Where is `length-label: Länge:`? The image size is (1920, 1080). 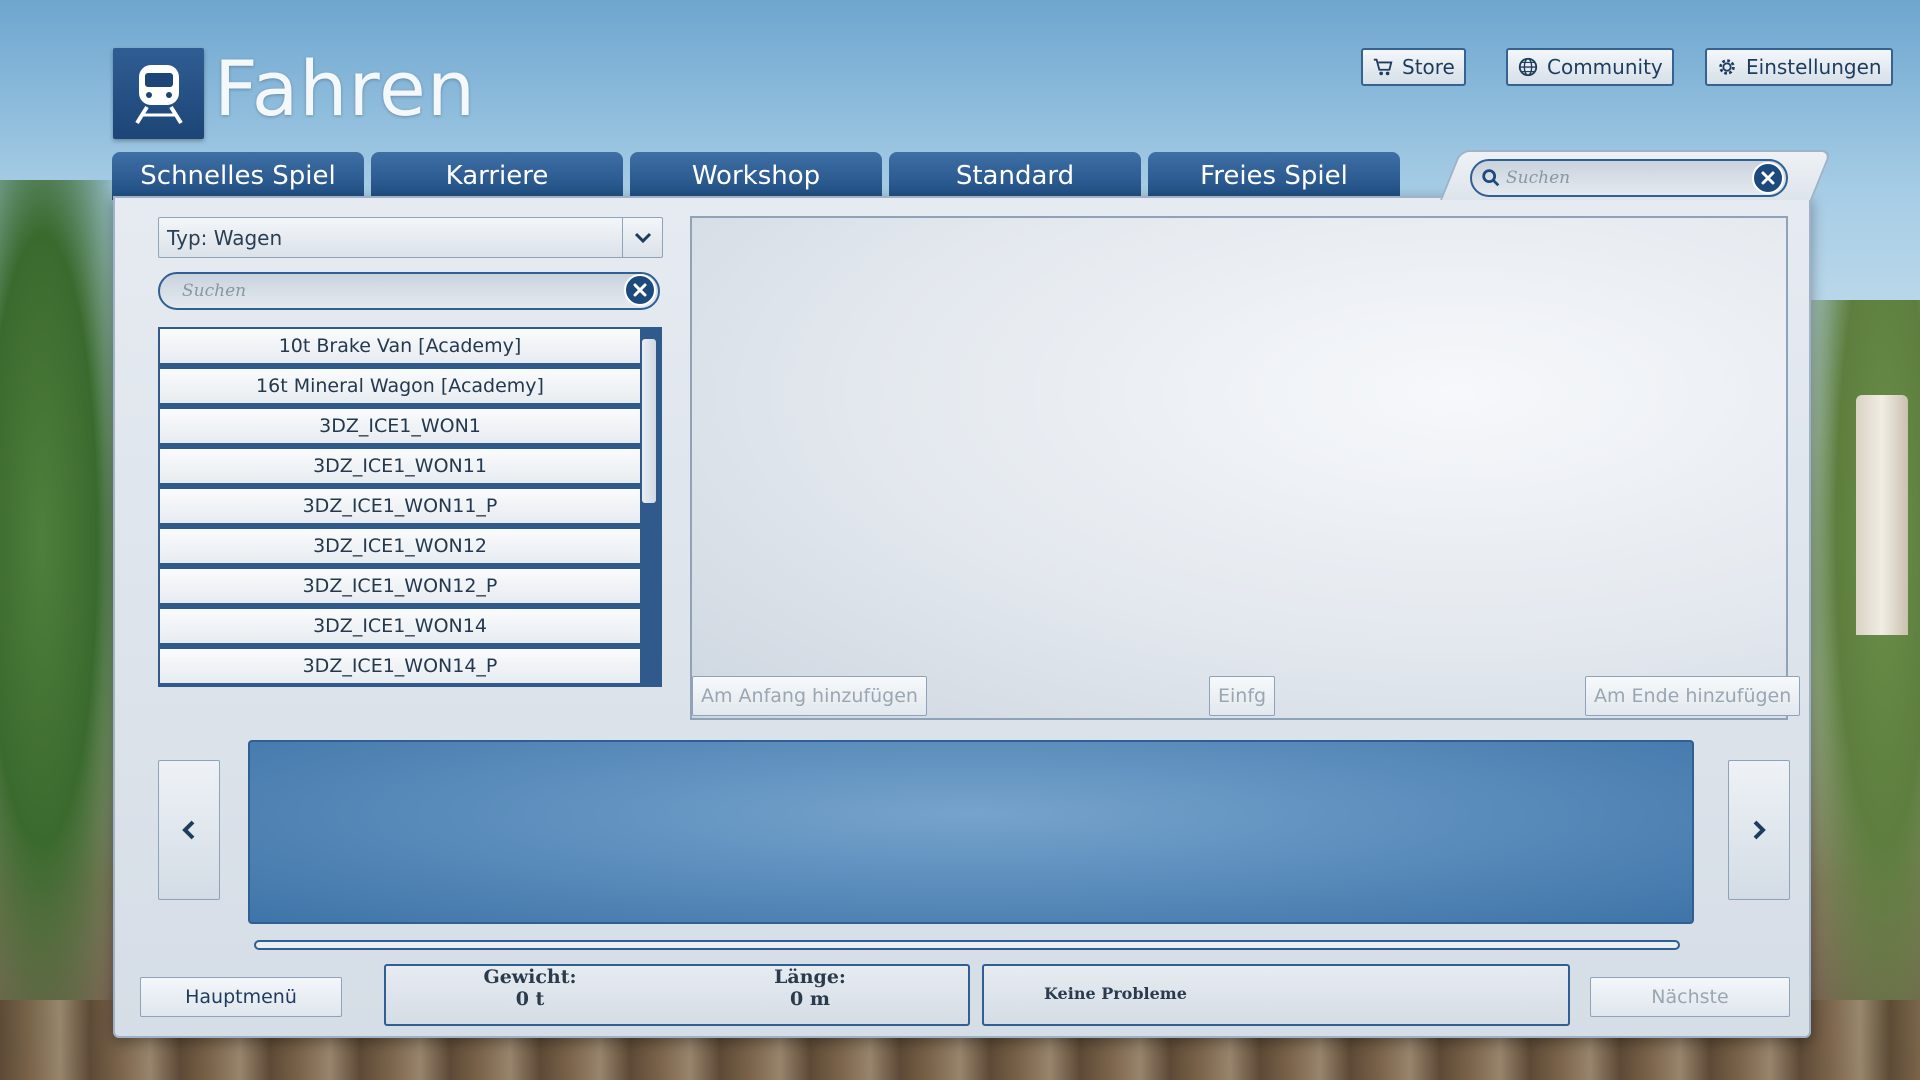 length-label: Länge: is located at coordinates (810, 977).